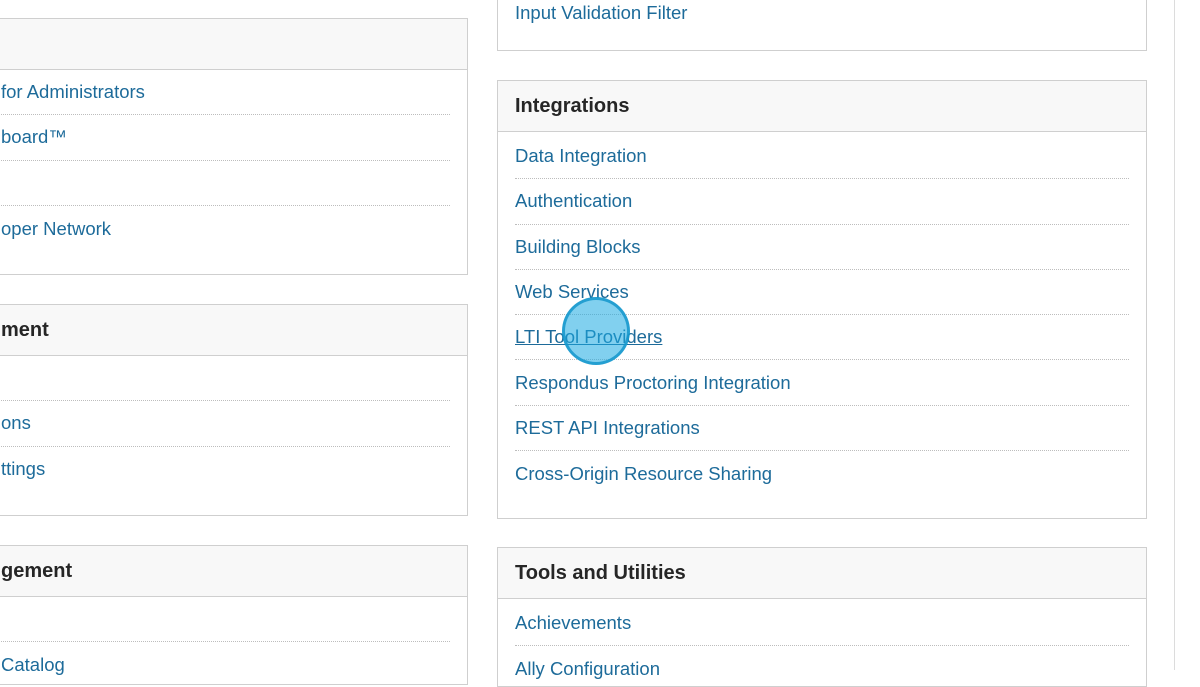  Describe the element at coordinates (572, 292) in the screenshot. I see `link-web-services: Web Services` at that location.